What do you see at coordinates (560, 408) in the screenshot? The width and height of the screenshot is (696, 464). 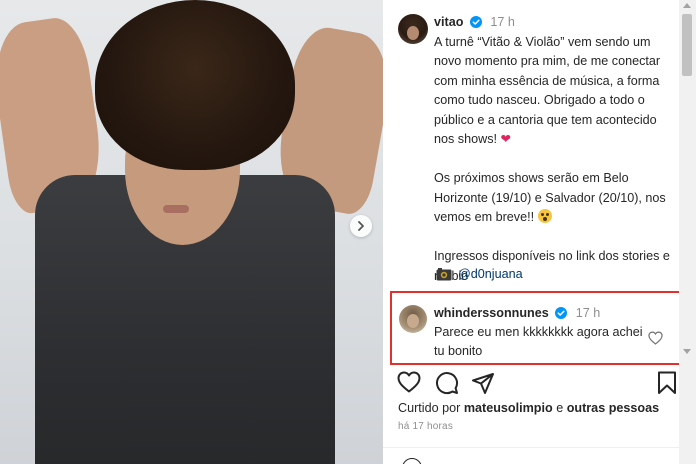 I see `likes-connector: e` at bounding box center [560, 408].